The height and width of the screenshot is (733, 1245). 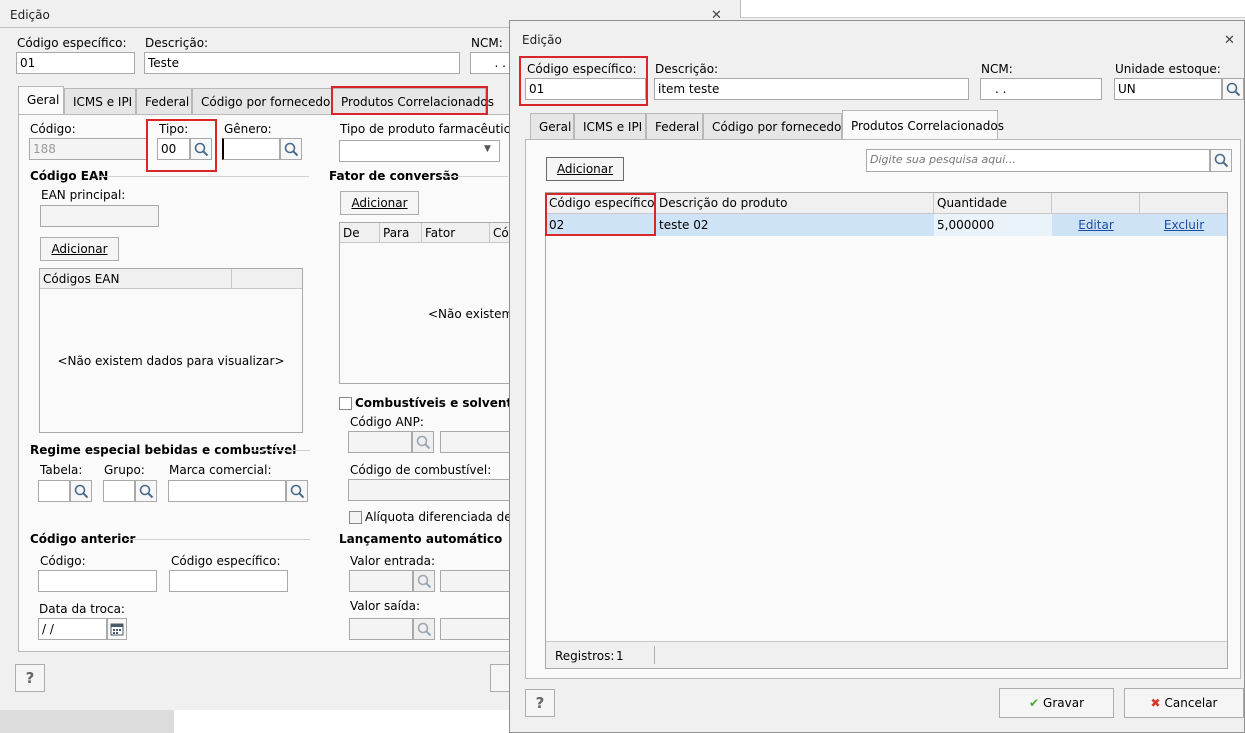 I want to click on back-regime-divider, so click(x=280, y=450).